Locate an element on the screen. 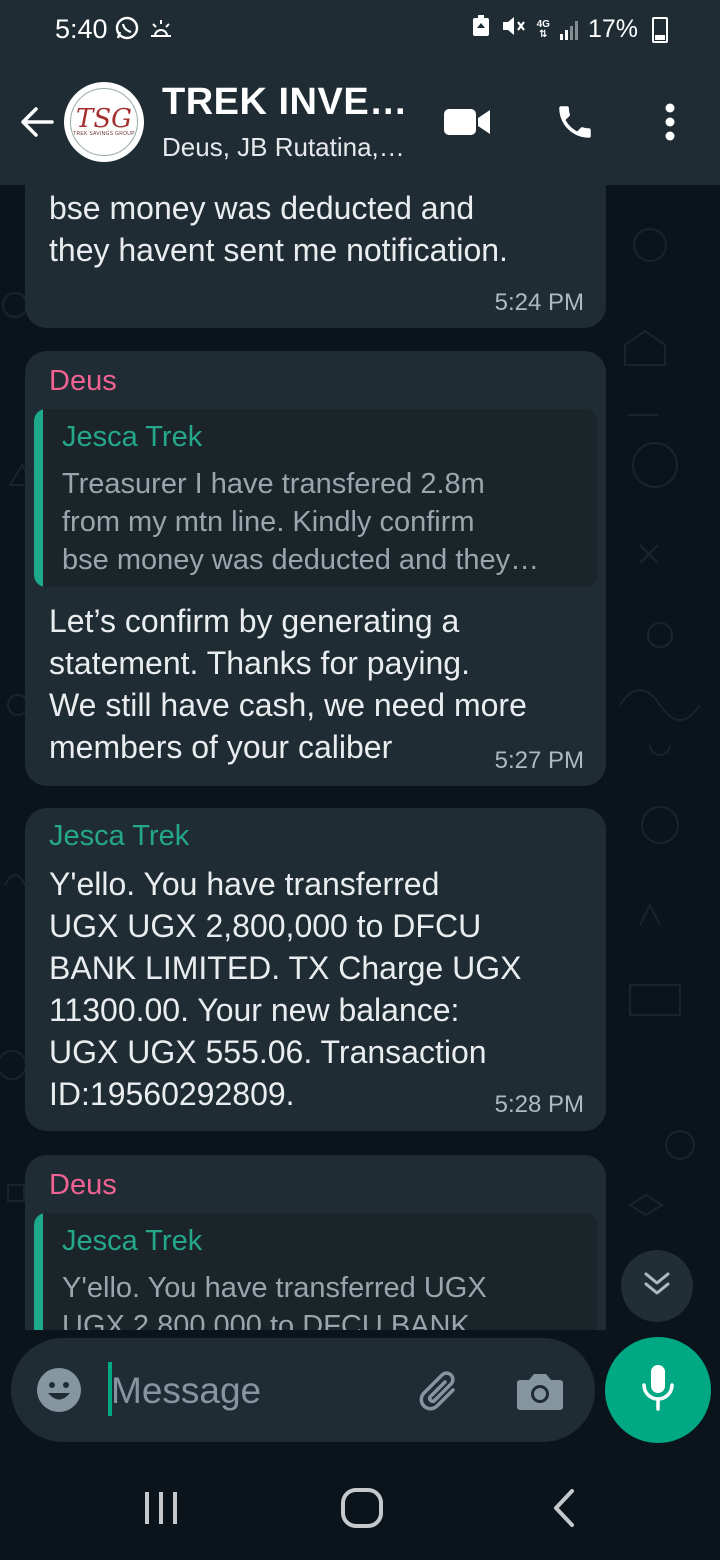  back-button is located at coordinates (565, 1510).